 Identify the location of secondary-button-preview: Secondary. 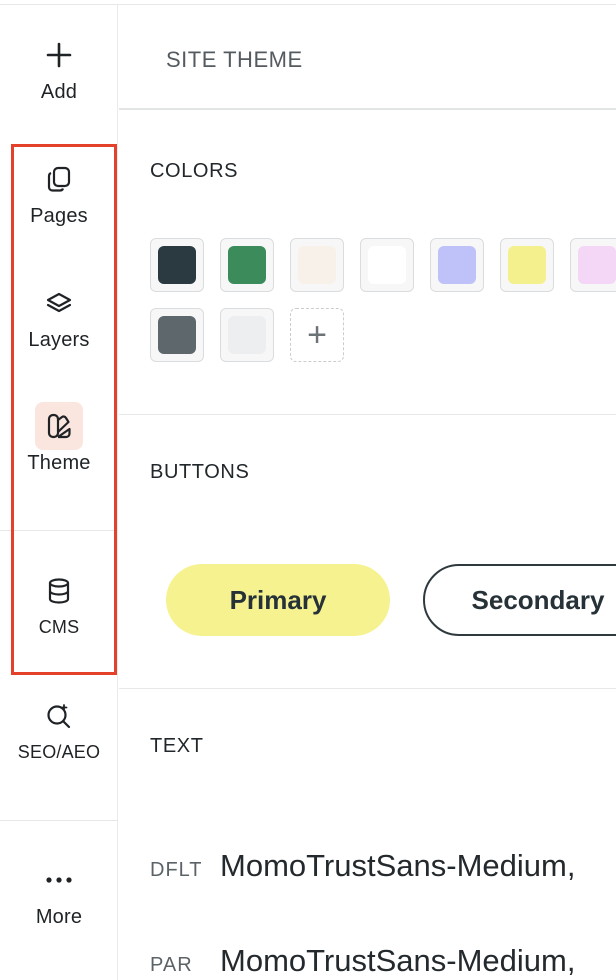
(519, 600).